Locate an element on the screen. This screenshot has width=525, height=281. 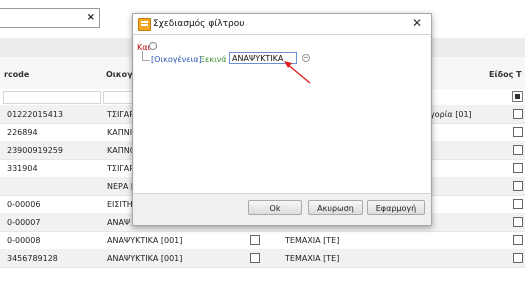
annotation-arrow-line is located at coordinates (298, 73).